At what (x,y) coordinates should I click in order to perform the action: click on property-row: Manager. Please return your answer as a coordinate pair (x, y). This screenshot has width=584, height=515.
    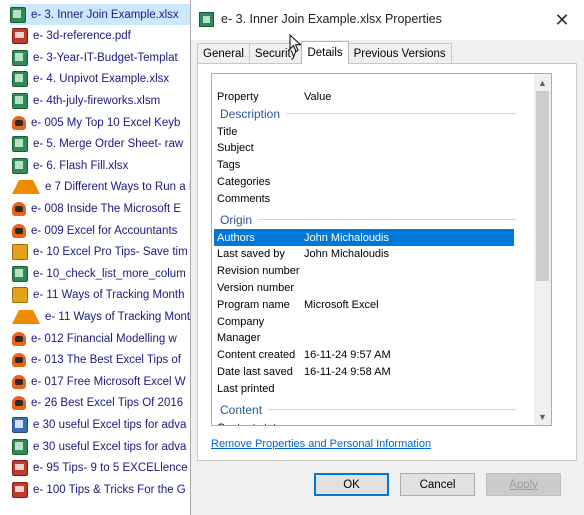
    Looking at the image, I should click on (364, 338).